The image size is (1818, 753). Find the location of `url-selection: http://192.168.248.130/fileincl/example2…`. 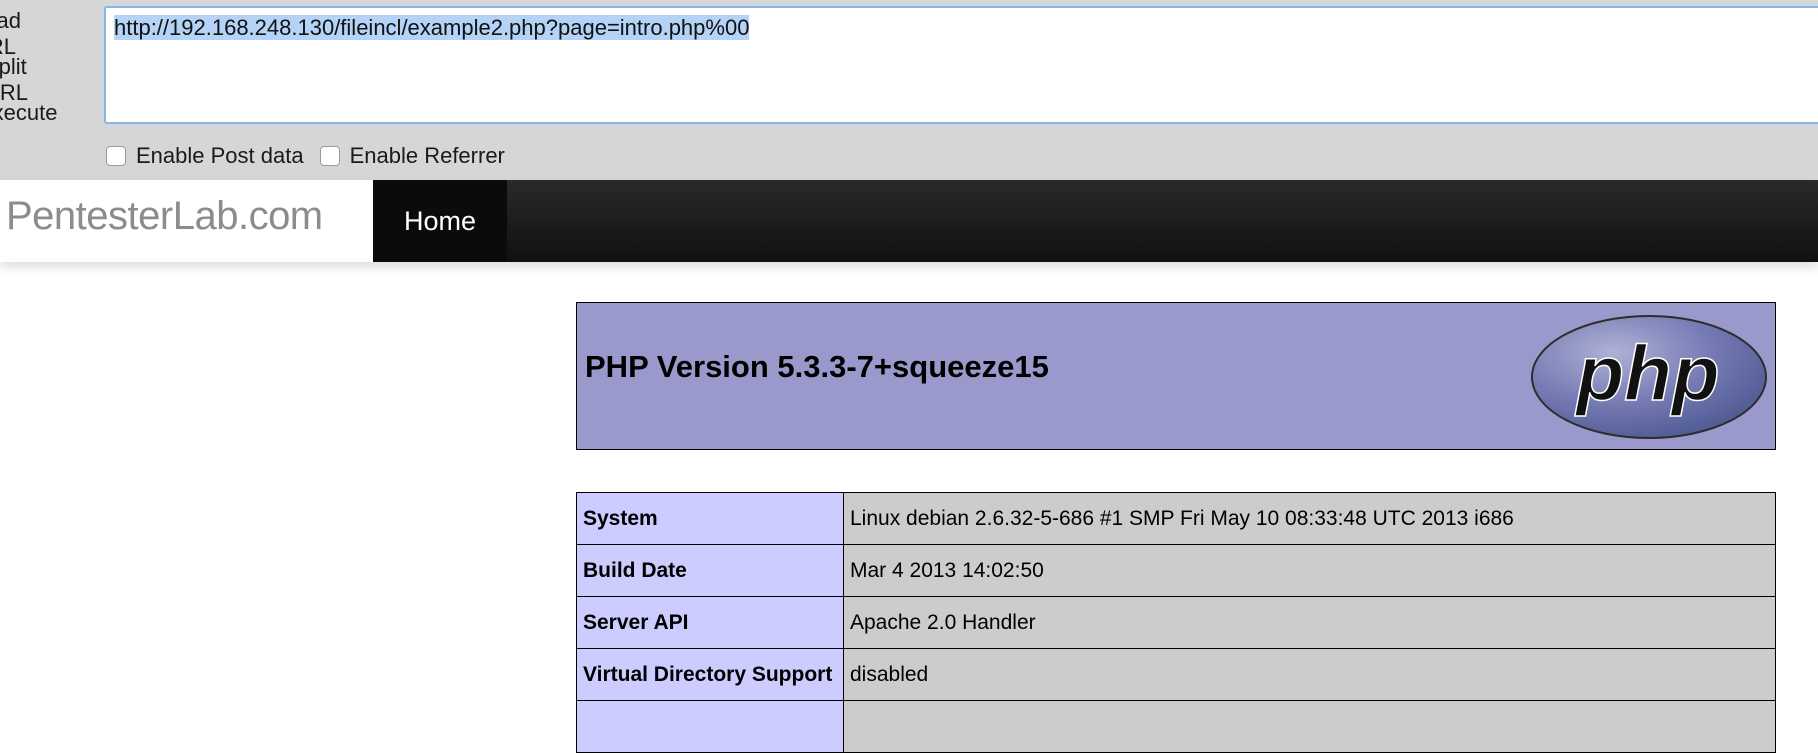

url-selection: http://192.168.248.130/fileincl/example2… is located at coordinates (432, 27).